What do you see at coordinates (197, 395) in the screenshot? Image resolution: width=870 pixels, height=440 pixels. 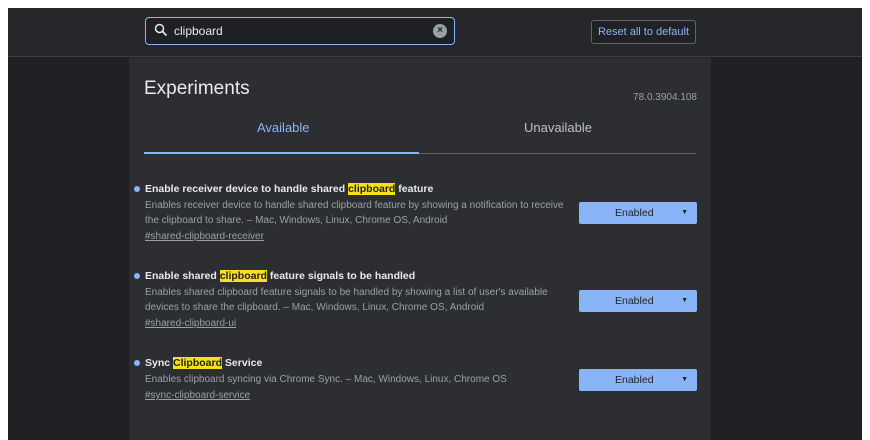 I see `experiment-link: #sync-clipboard-service` at bounding box center [197, 395].